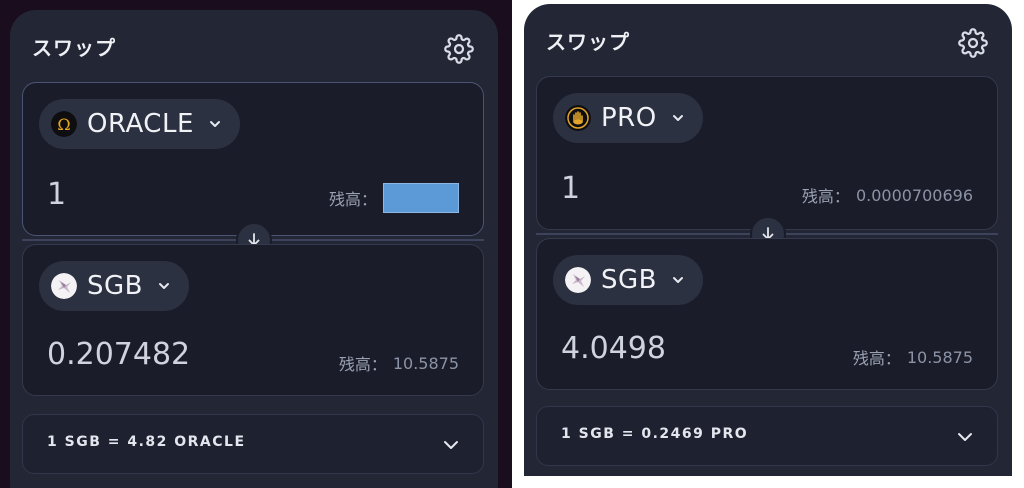 The height and width of the screenshot is (488, 1024). I want to click on to-amount-output: 4.0498, so click(613, 348).